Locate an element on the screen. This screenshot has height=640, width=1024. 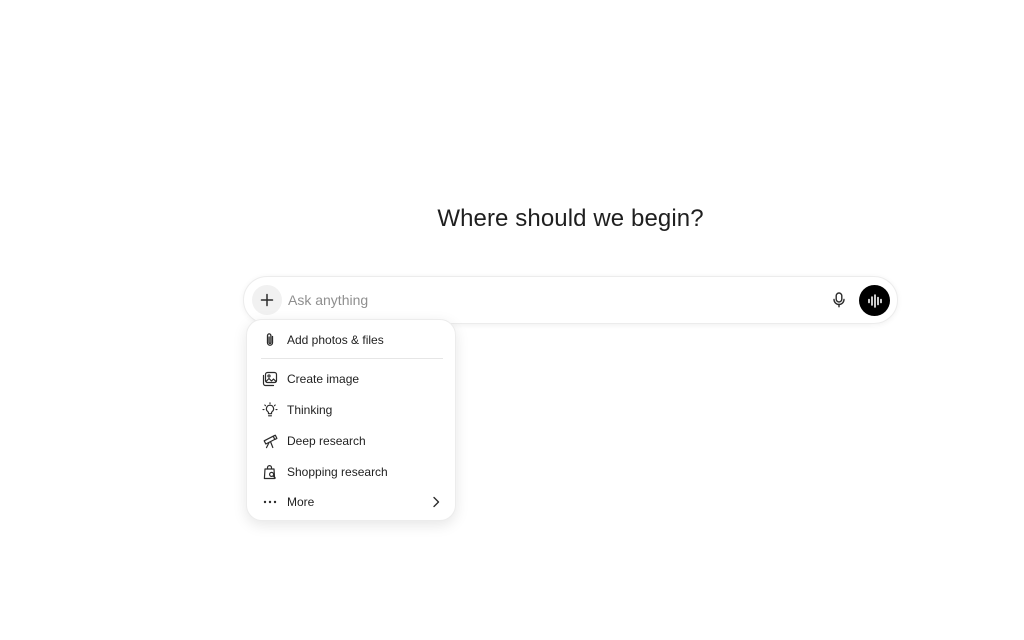
menu-item-add-photos-files: Add photos & files is located at coordinates (352, 340).